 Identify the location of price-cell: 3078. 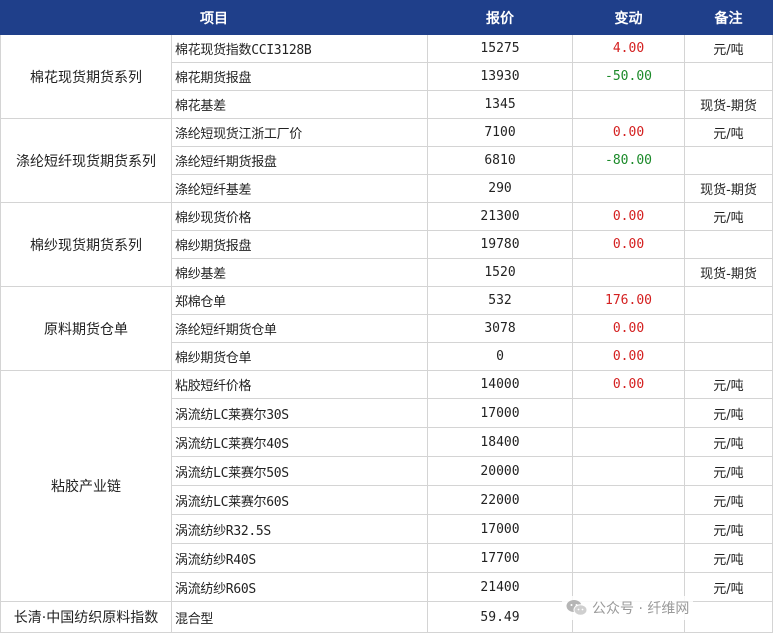
(500, 328).